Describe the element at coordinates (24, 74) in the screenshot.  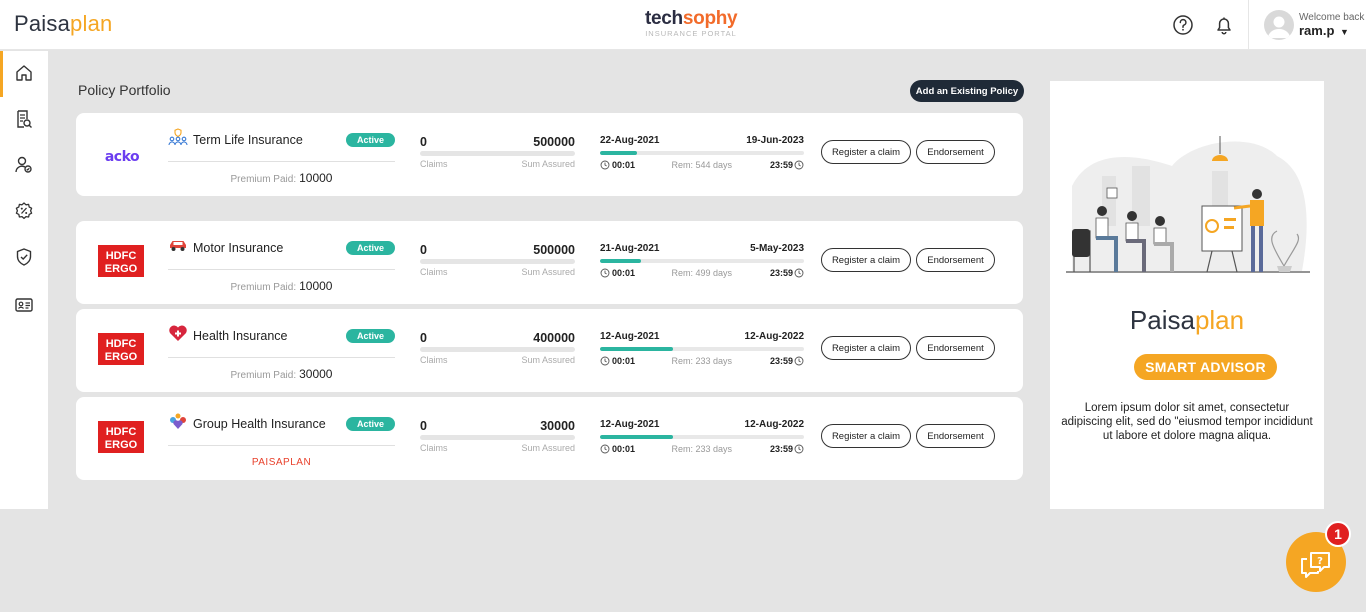
I see `sidebar-item-home` at that location.